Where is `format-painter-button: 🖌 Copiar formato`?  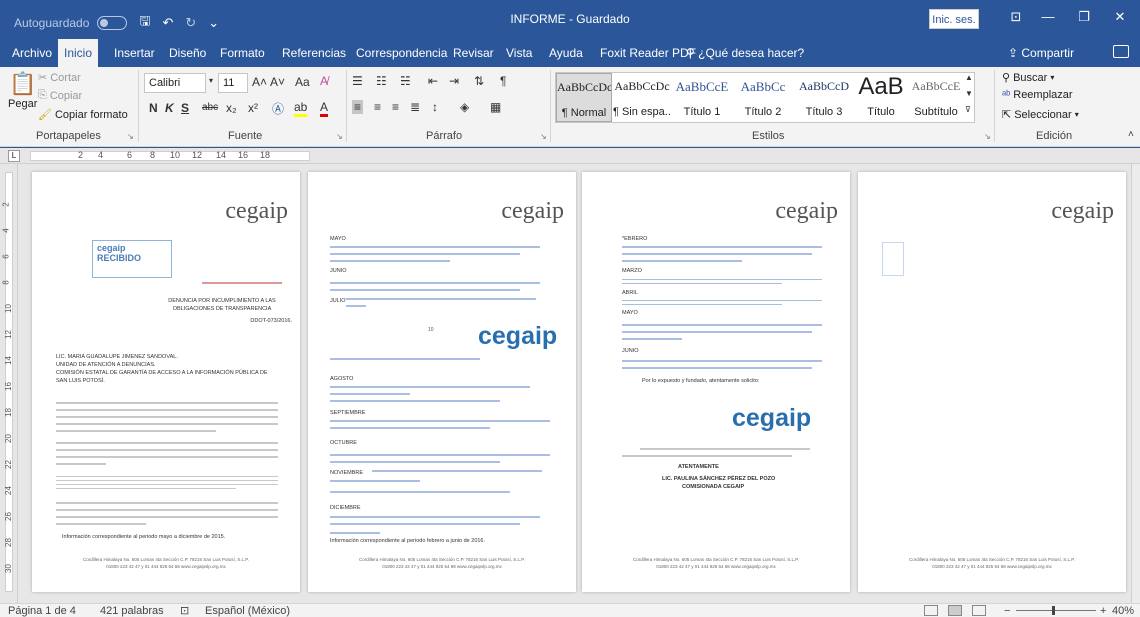
format-painter-button: 🖌 Copiar formato is located at coordinates (83, 115).